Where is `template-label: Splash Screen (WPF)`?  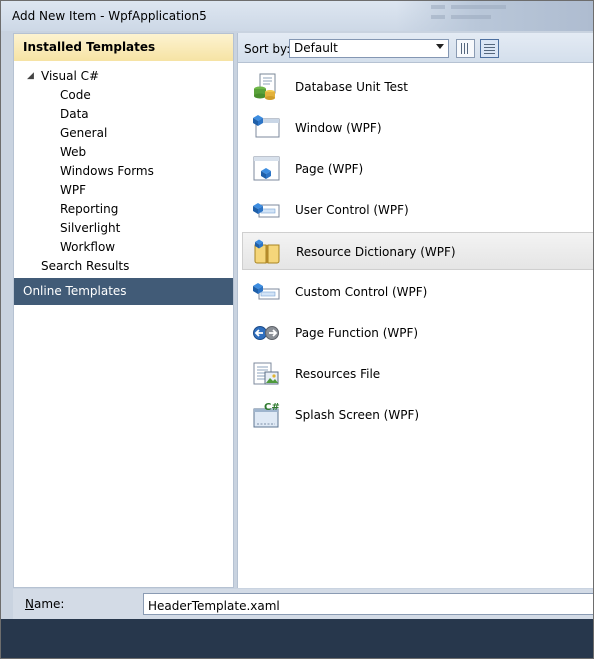 template-label: Splash Screen (WPF) is located at coordinates (357, 415).